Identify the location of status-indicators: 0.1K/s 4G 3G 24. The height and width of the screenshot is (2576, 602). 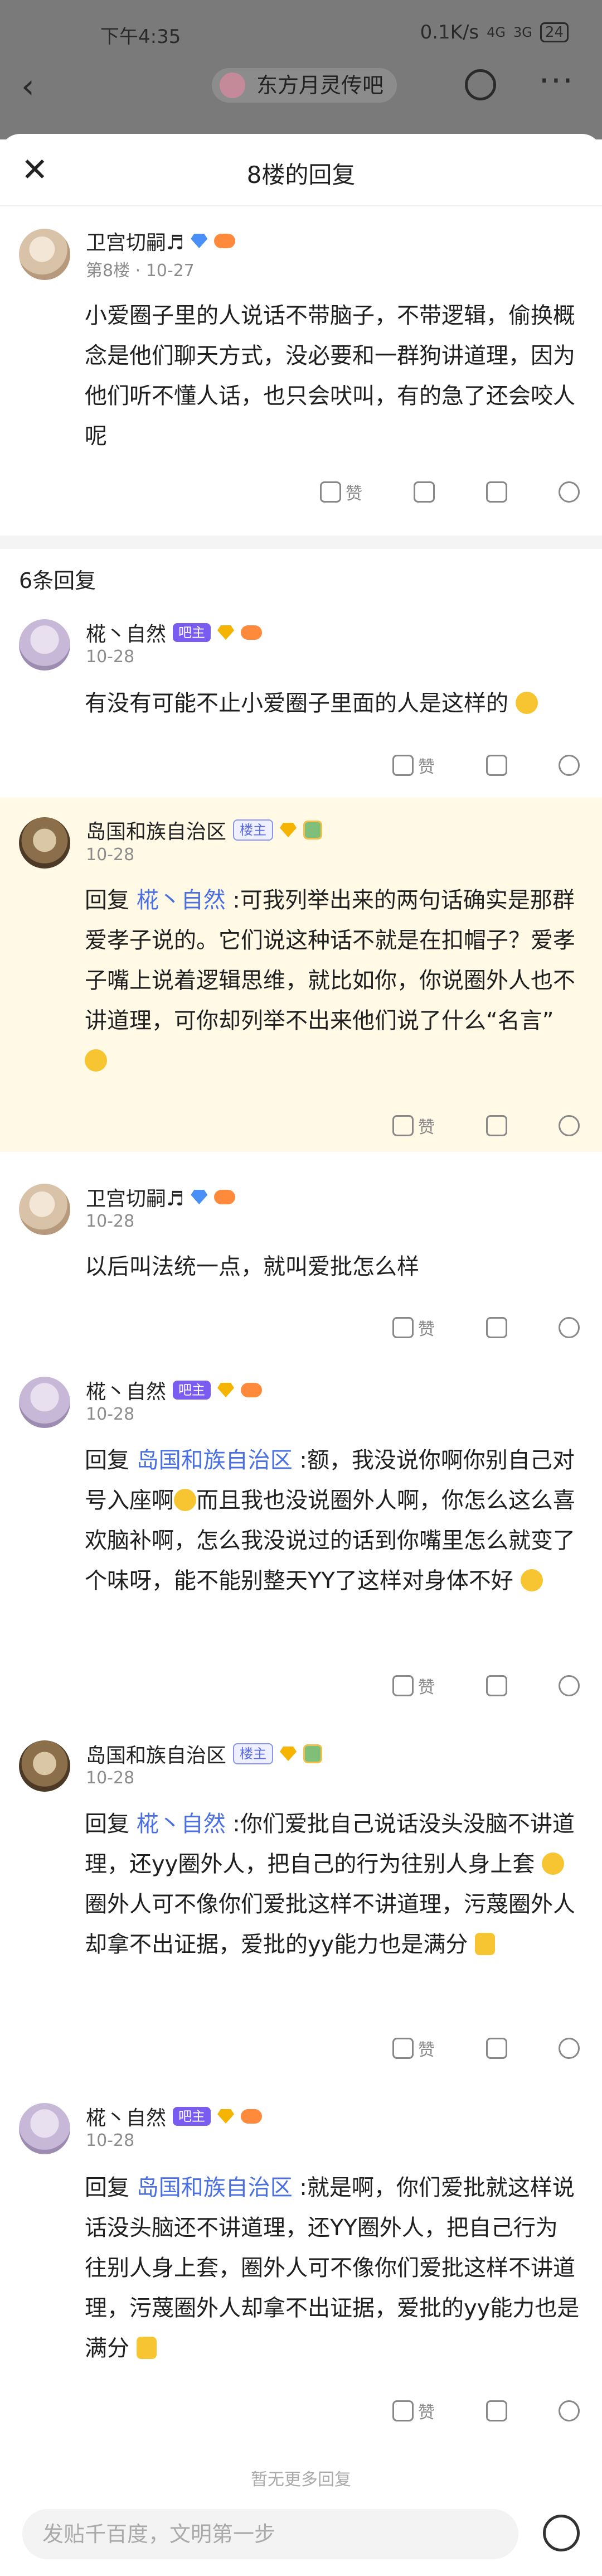
(495, 32).